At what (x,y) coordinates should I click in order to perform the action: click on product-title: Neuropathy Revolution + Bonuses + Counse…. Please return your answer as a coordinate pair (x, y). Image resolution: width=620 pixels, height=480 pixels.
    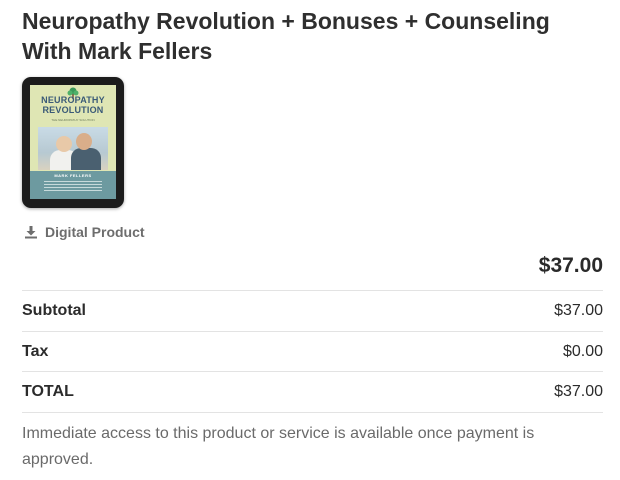
    Looking at the image, I should click on (286, 36).